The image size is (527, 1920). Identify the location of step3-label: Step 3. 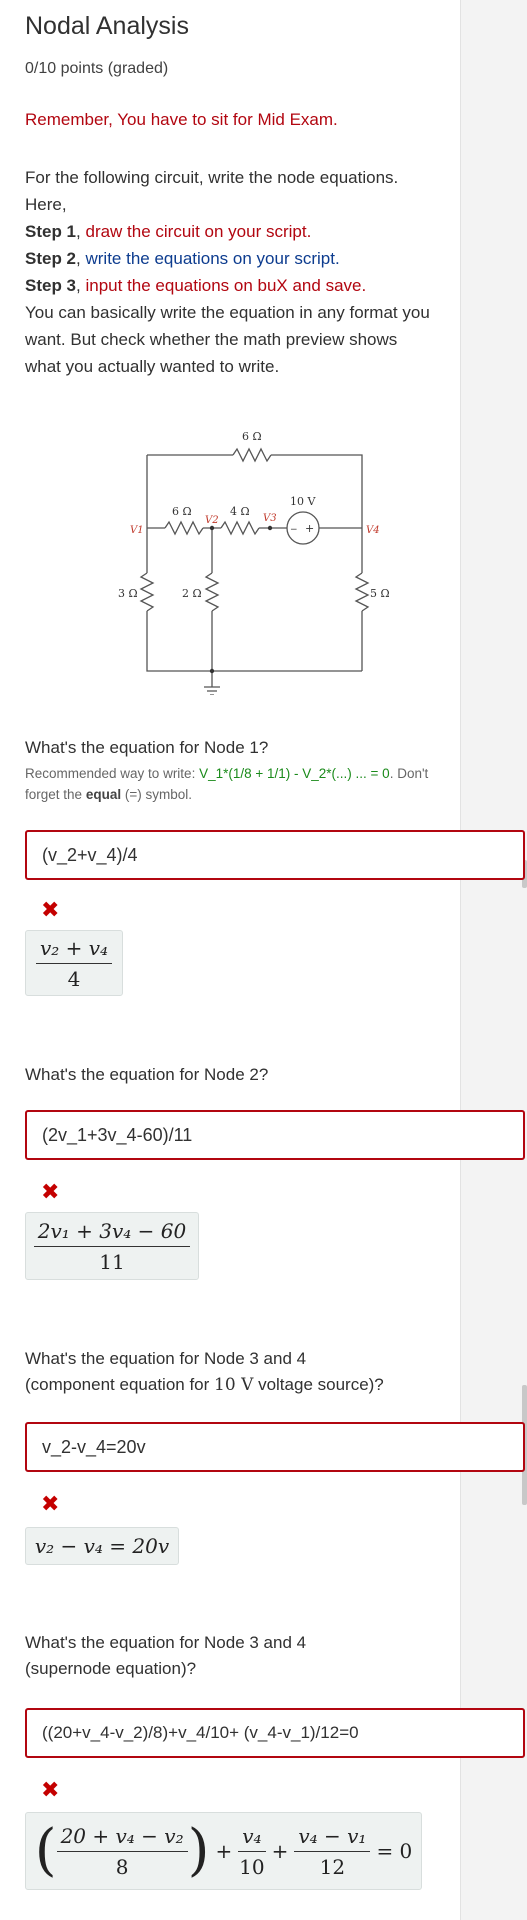
(51, 285).